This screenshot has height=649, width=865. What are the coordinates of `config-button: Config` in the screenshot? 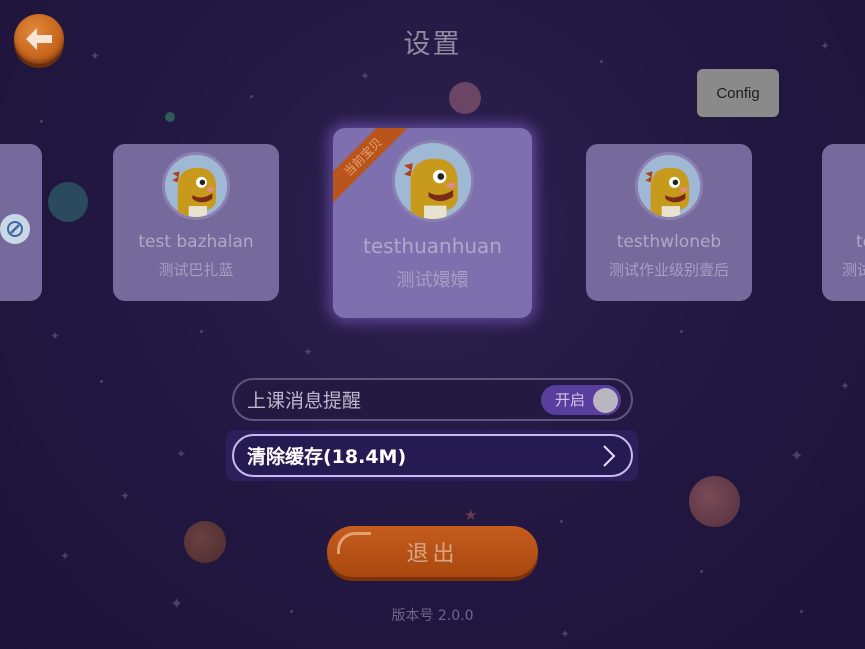 It's located at (738, 93).